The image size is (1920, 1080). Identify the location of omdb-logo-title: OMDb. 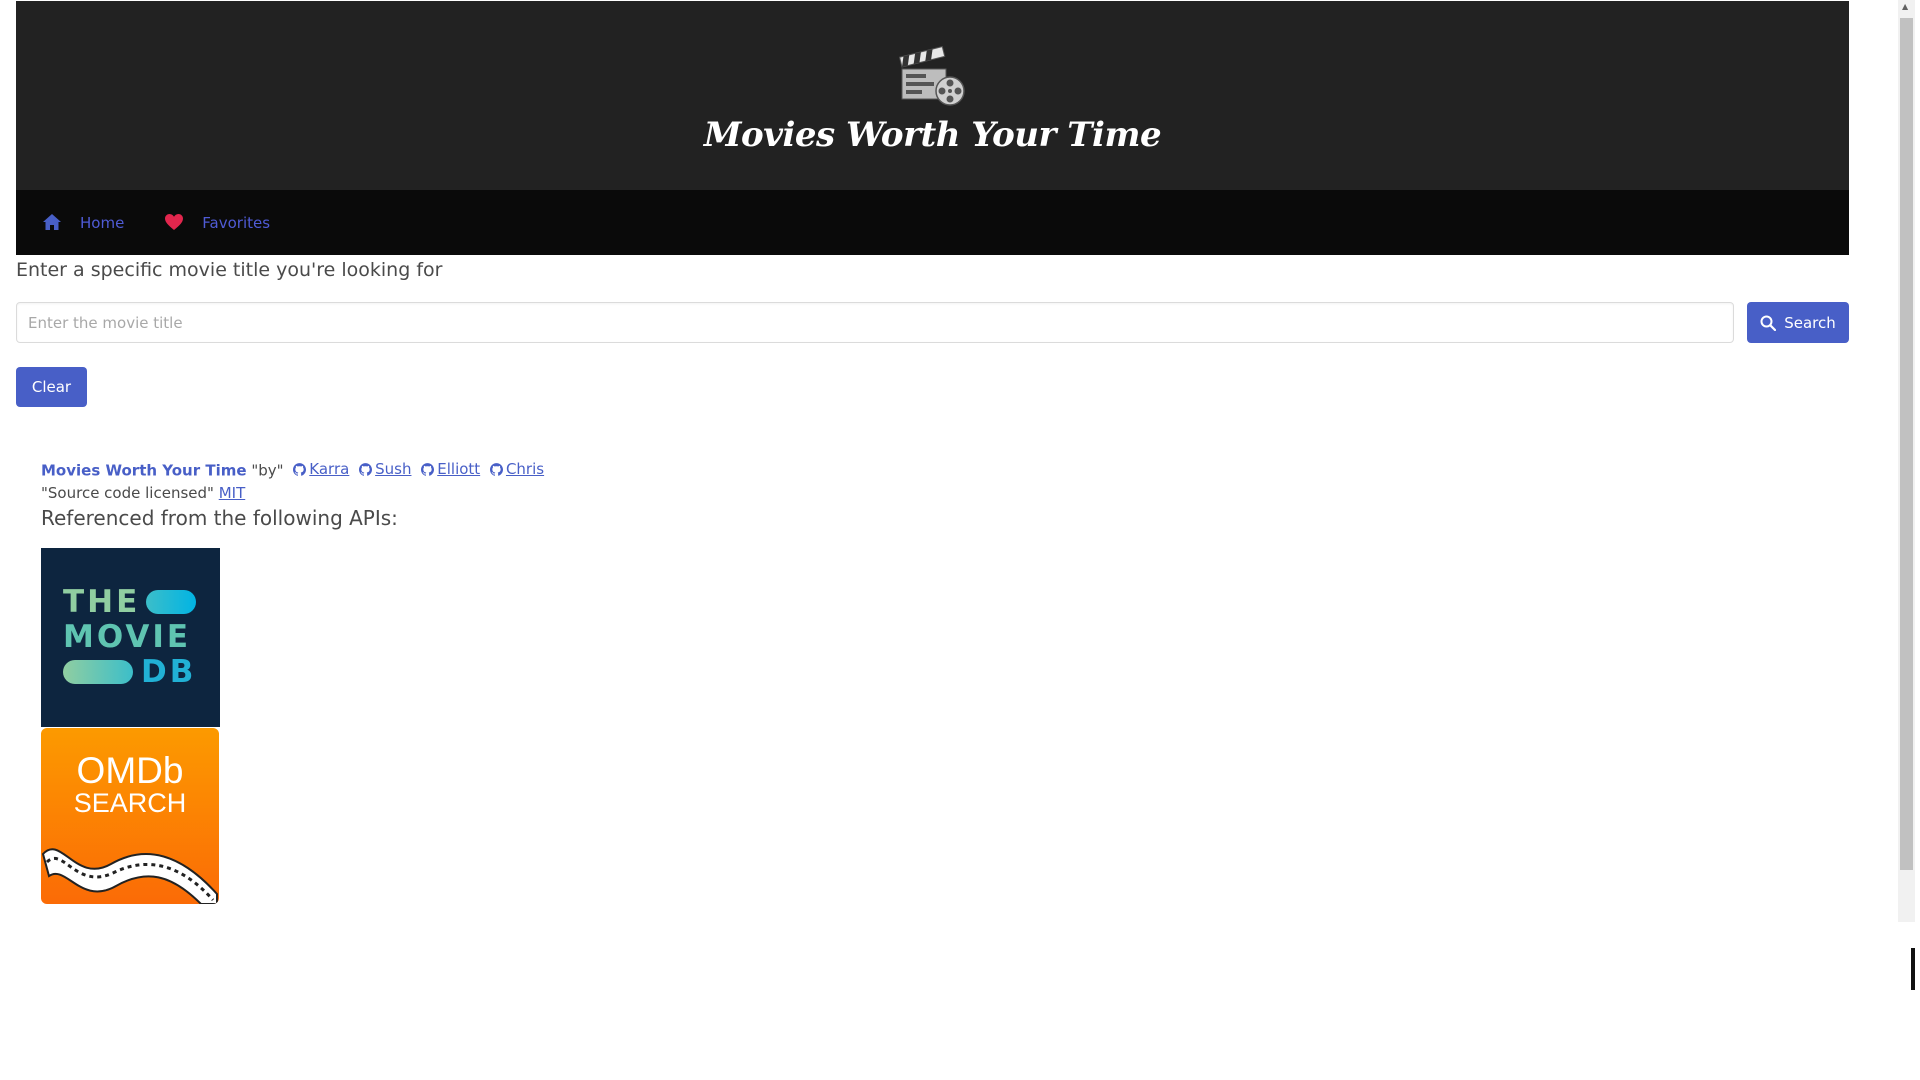
(130, 770).